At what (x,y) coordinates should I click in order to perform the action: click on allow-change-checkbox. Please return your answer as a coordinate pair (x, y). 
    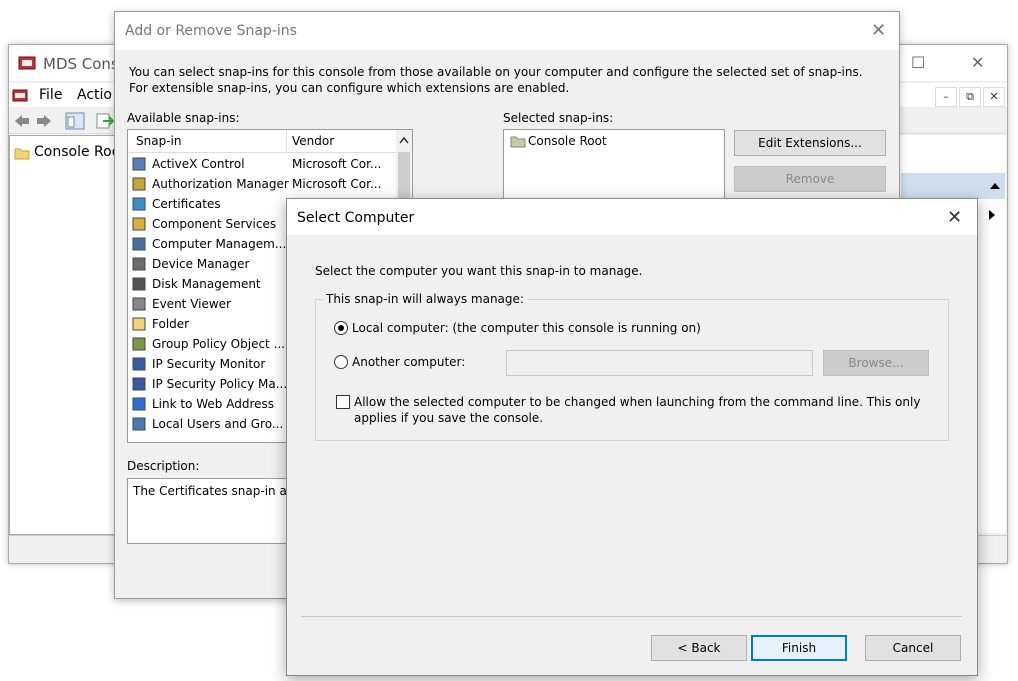
    Looking at the image, I should click on (343, 402).